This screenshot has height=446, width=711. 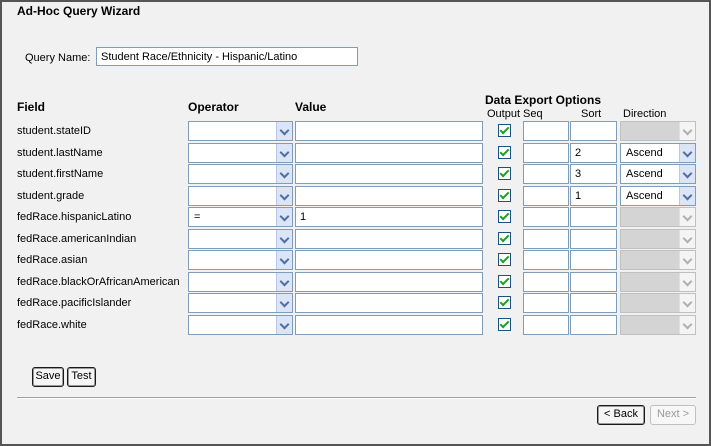 I want to click on field-name: fedRace.asian, so click(x=52, y=260).